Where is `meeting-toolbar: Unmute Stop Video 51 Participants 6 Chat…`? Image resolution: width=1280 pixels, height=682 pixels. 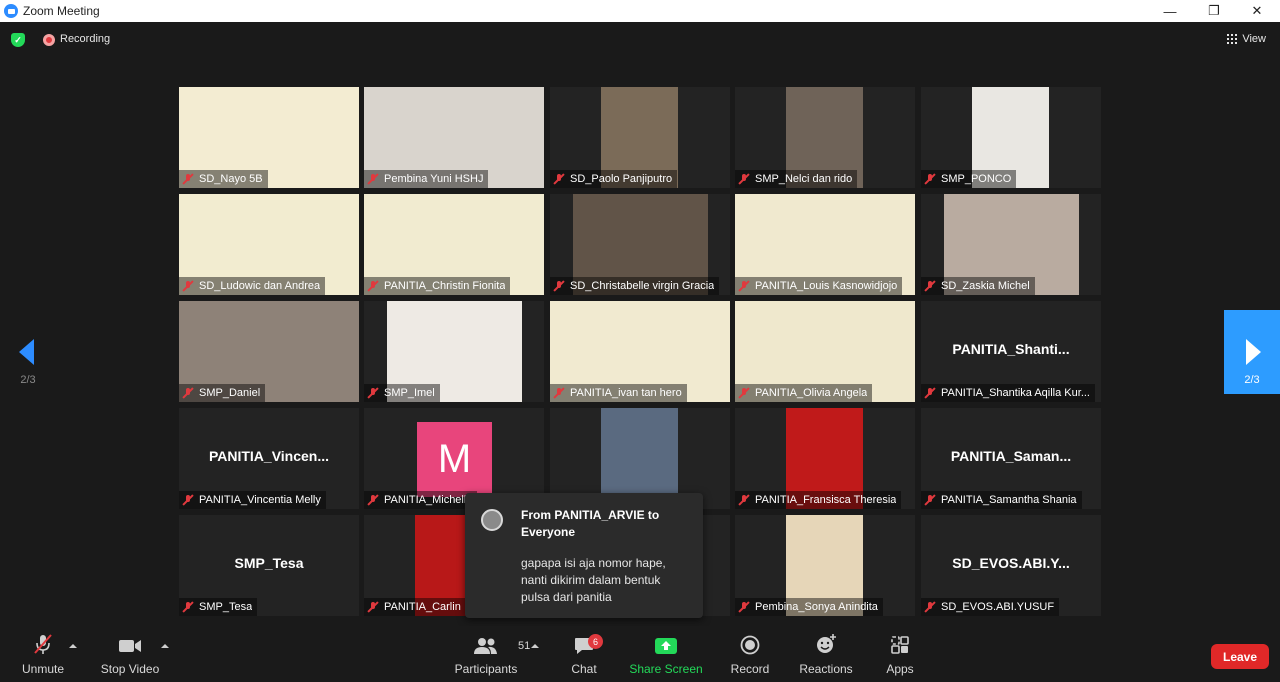
meeting-toolbar: Unmute Stop Video 51 Participants 6 Chat… is located at coordinates (640, 654).